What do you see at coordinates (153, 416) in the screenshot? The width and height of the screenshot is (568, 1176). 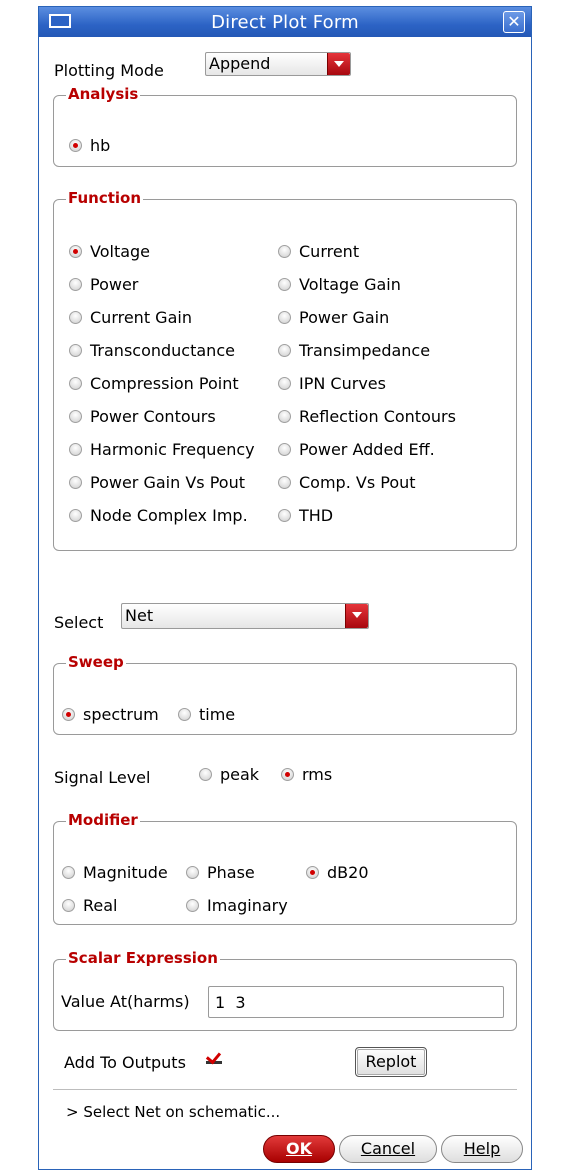 I see `function-option-label: Power Contours` at bounding box center [153, 416].